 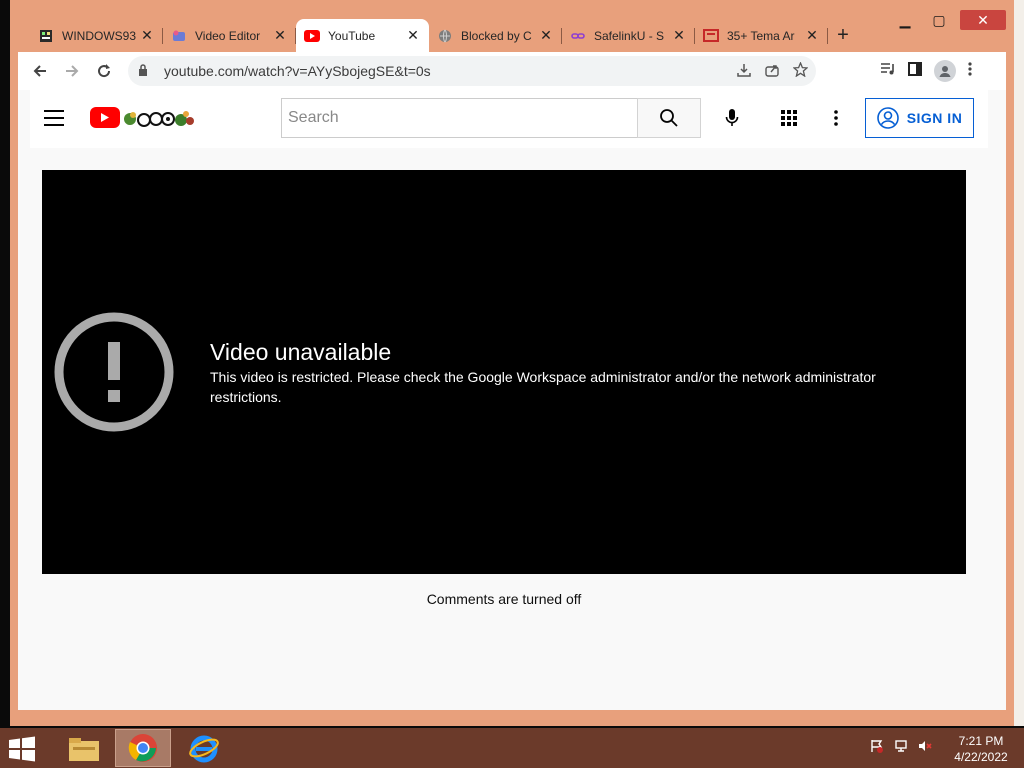 What do you see at coordinates (843, 35) in the screenshot?
I see `new-tab-button: +` at bounding box center [843, 35].